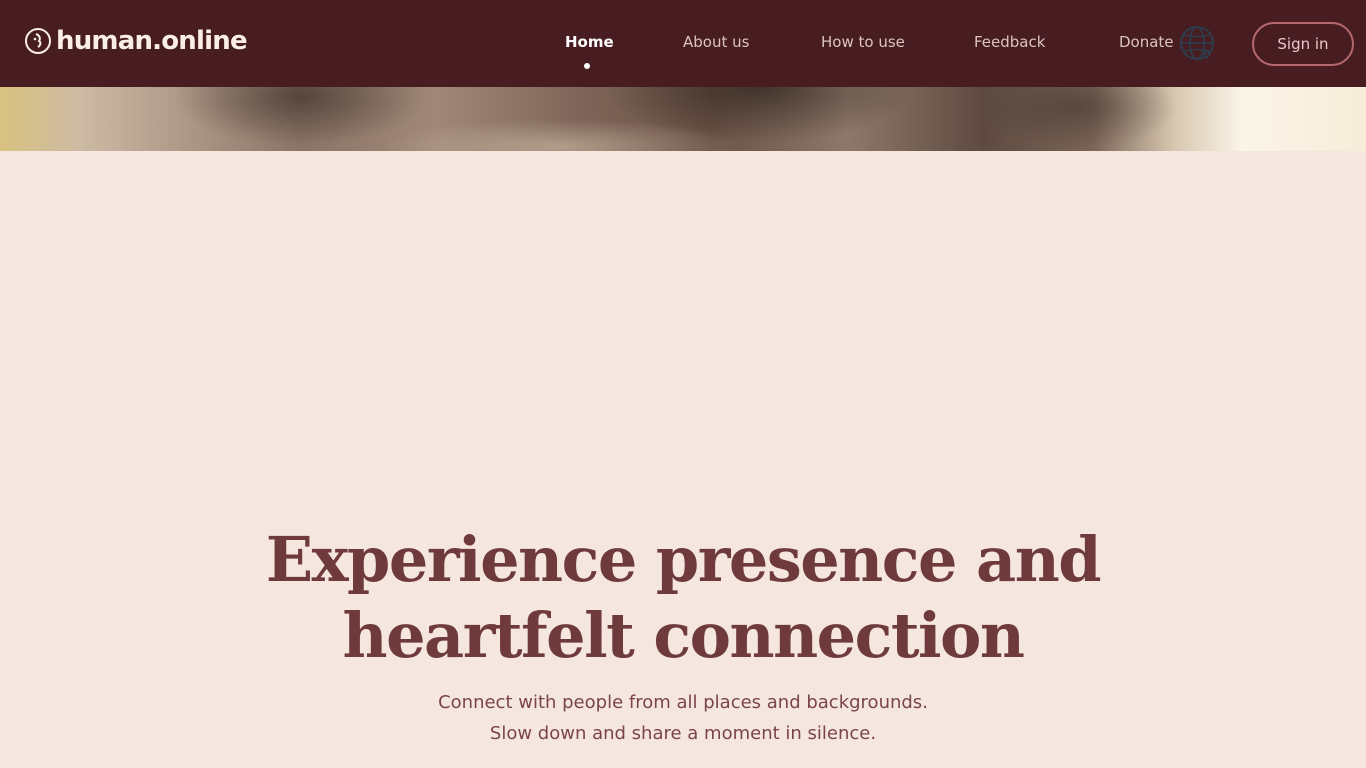 This screenshot has height=768, width=1366. I want to click on logo-face-icon, so click(38, 41).